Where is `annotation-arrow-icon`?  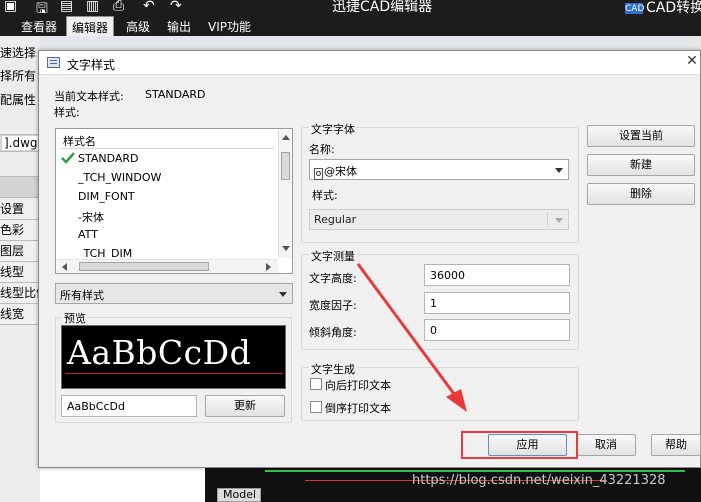 annotation-arrow-icon is located at coordinates (411, 337).